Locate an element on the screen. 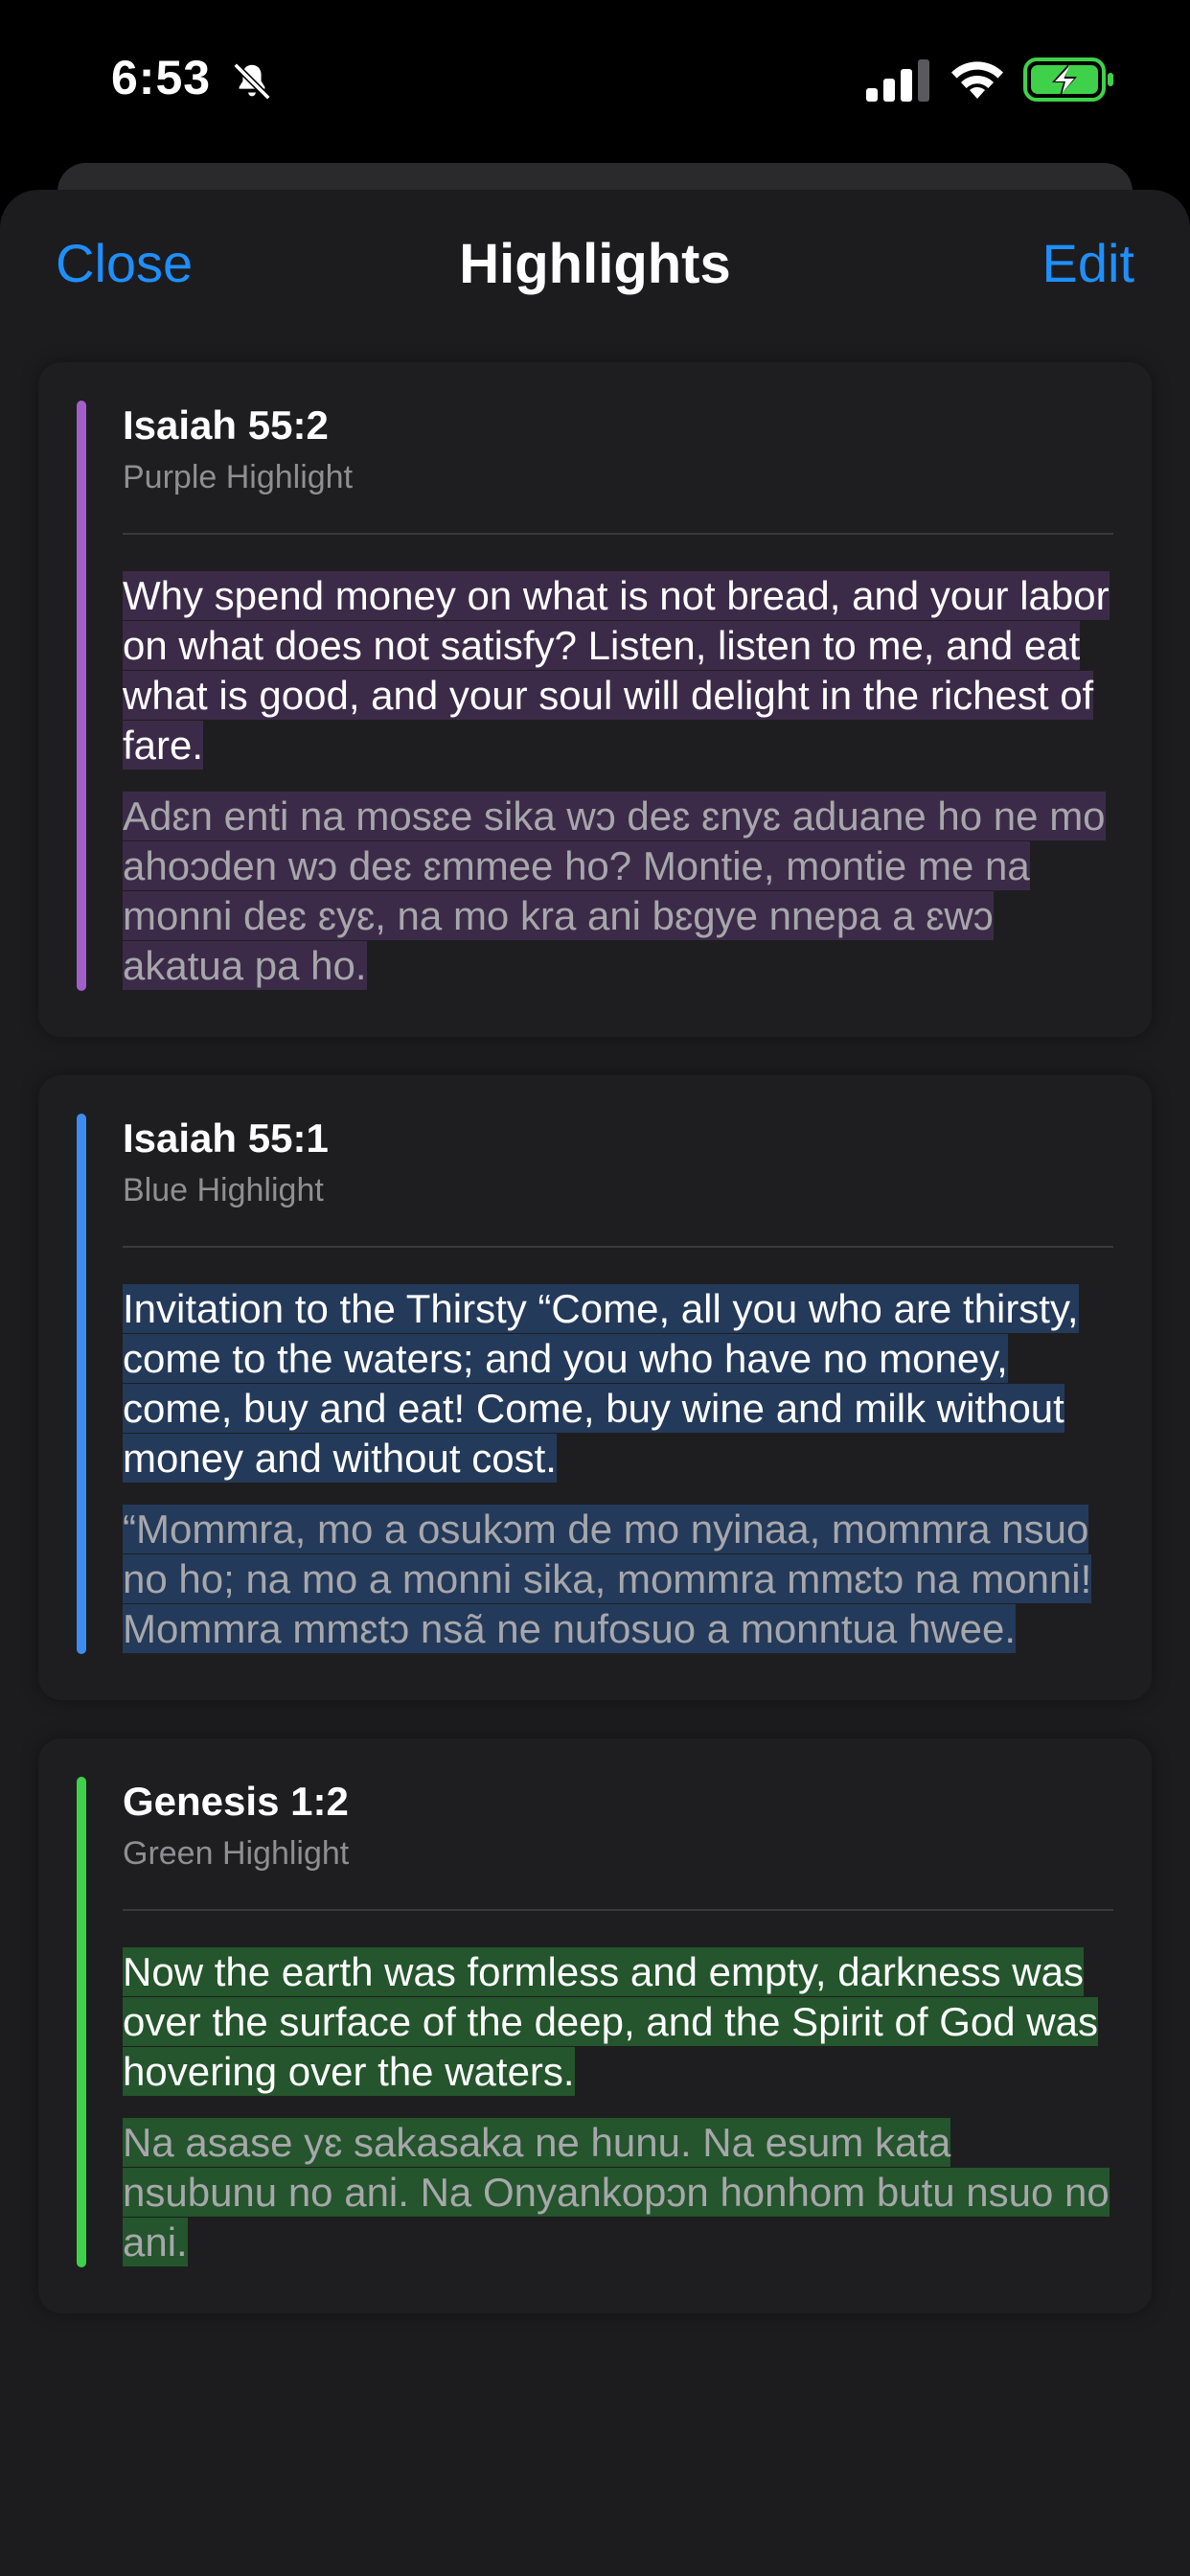  verse-reference: Isaiah 55:1 is located at coordinates (226, 1138).